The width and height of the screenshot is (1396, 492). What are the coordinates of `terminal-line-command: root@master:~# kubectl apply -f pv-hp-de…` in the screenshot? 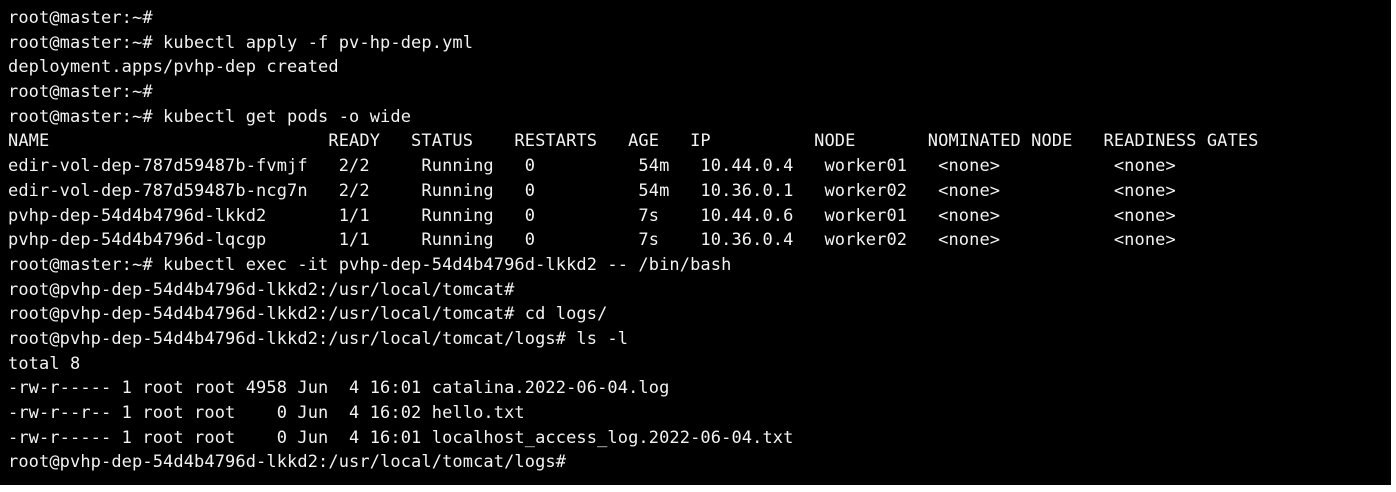 It's located at (241, 42).